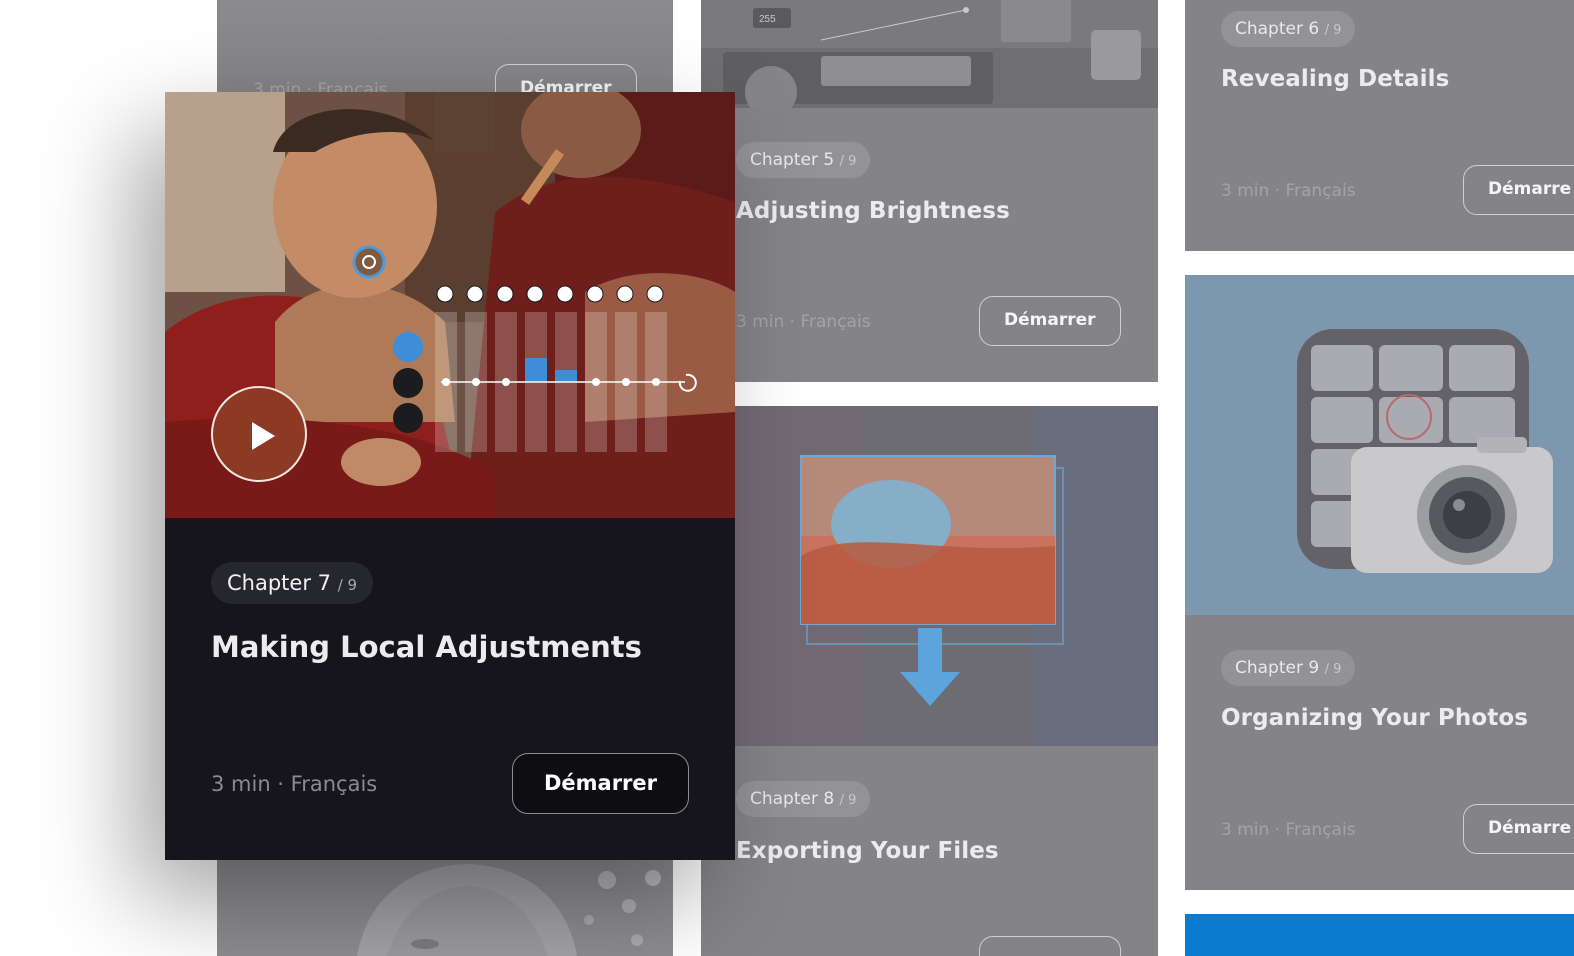 This screenshot has width=1574, height=956. I want to click on color-tool-icon, so click(408, 383).